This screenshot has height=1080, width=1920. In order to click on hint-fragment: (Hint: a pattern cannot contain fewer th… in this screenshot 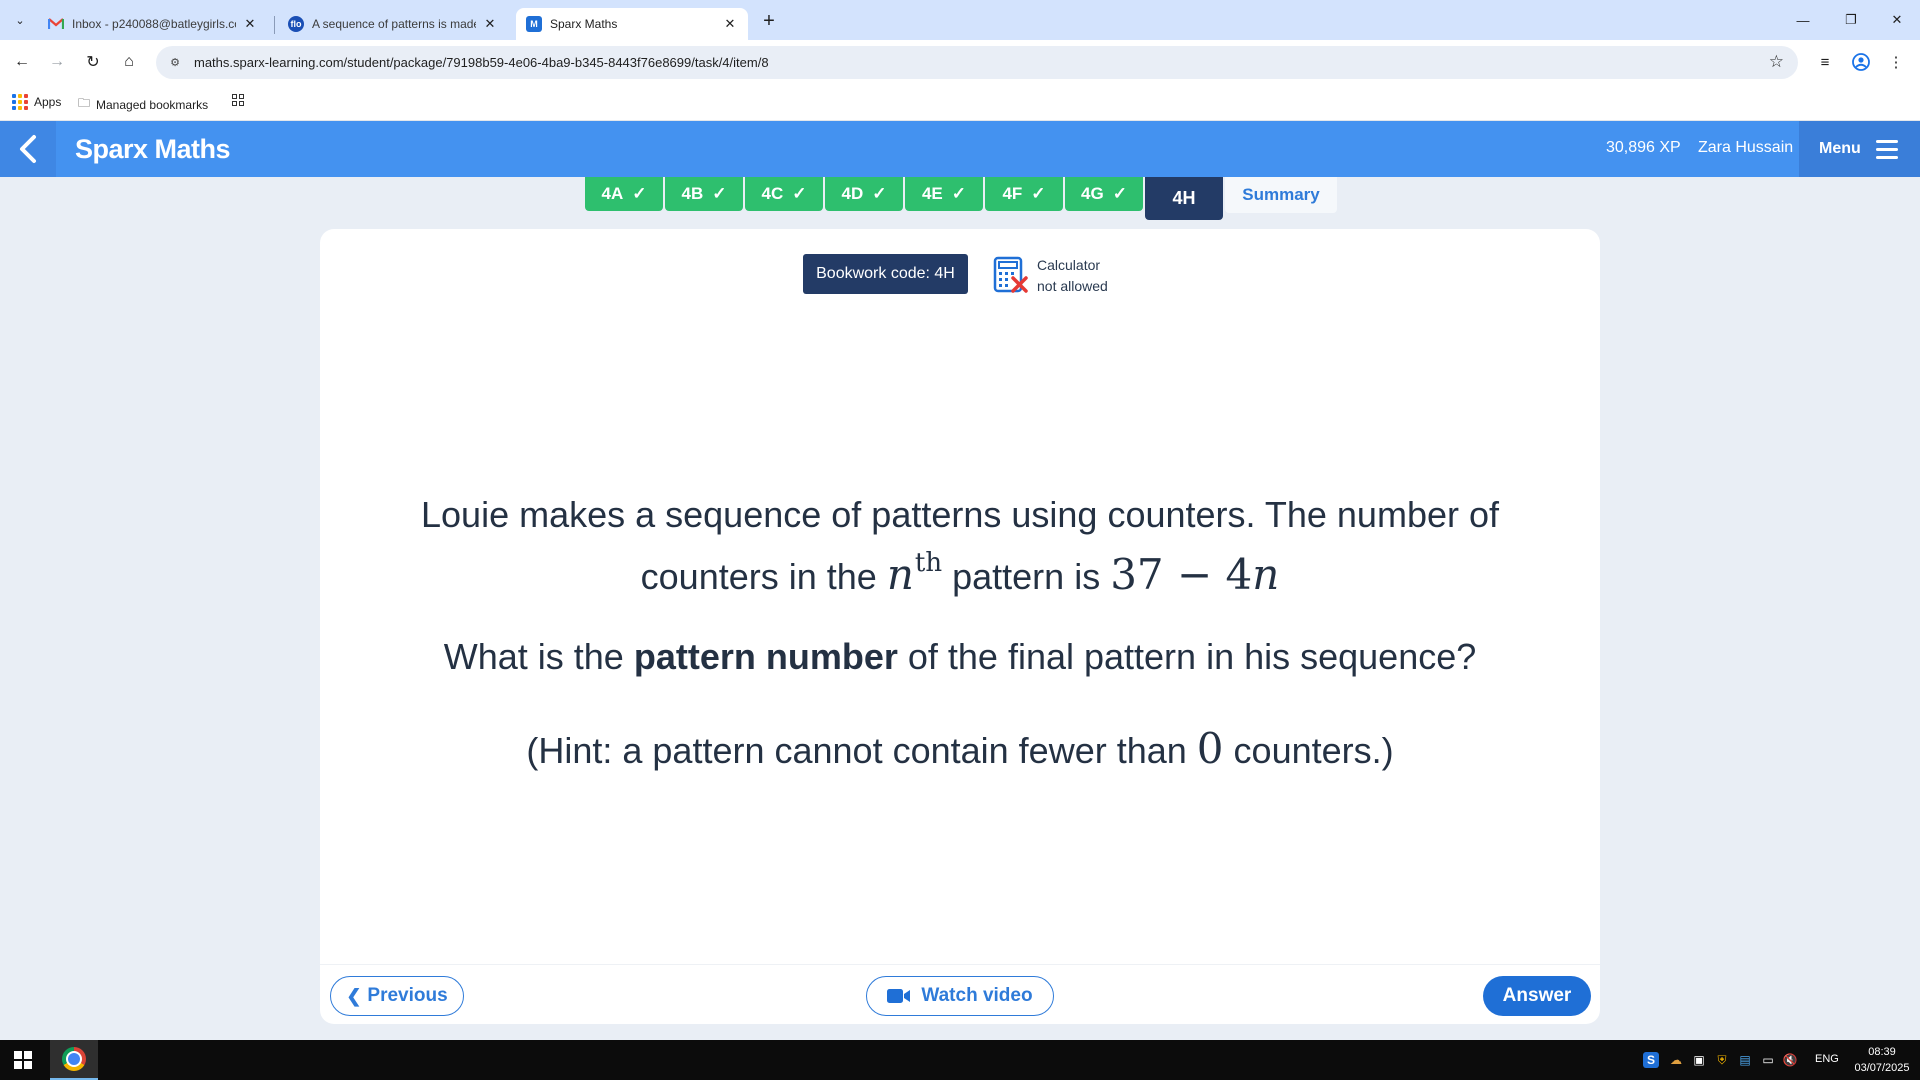, I will do `click(856, 750)`.